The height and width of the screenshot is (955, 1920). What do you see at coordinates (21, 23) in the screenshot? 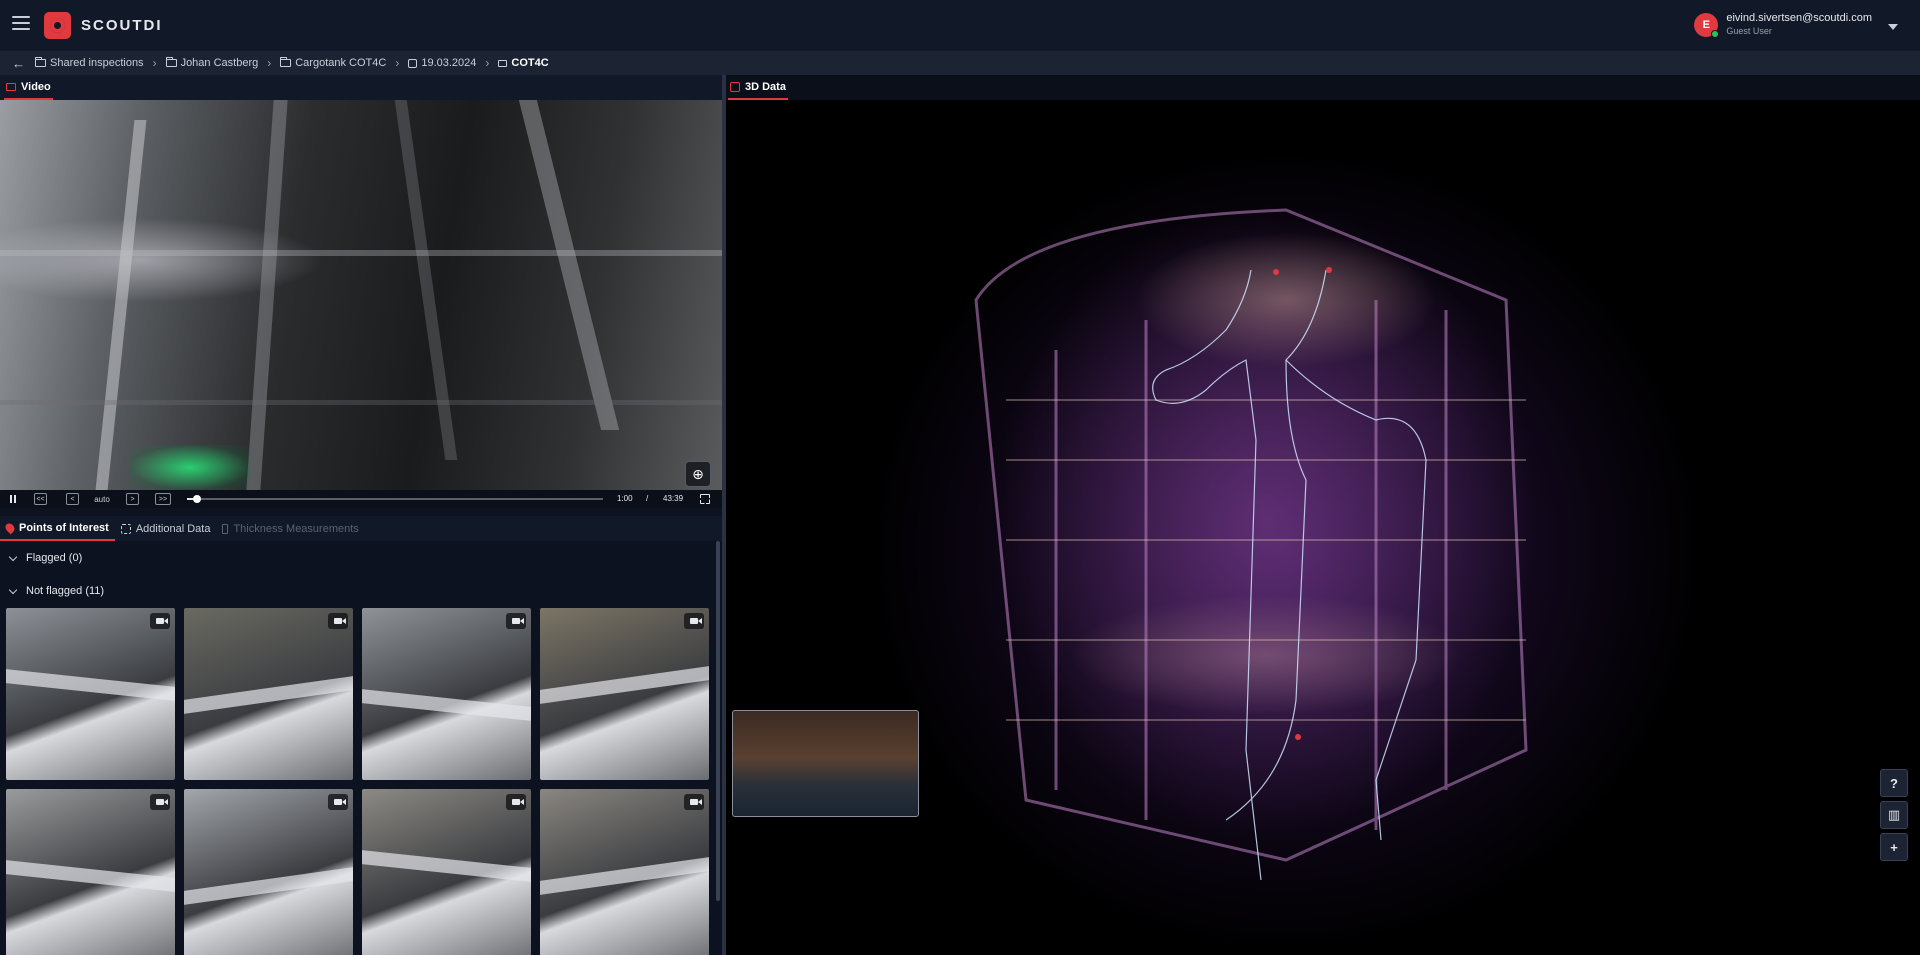
I see `menu-icon` at bounding box center [21, 23].